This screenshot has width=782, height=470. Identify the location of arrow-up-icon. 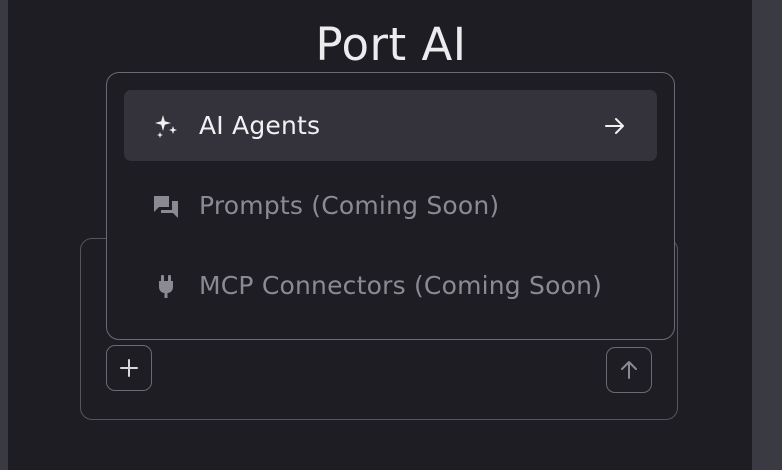
(629, 370).